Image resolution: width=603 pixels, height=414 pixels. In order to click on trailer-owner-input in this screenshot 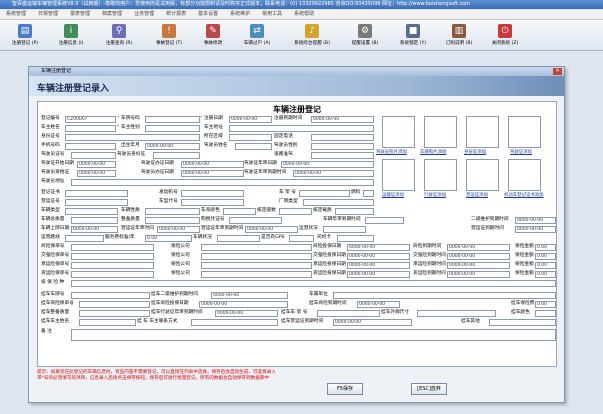, I will do `click(107, 322)`.